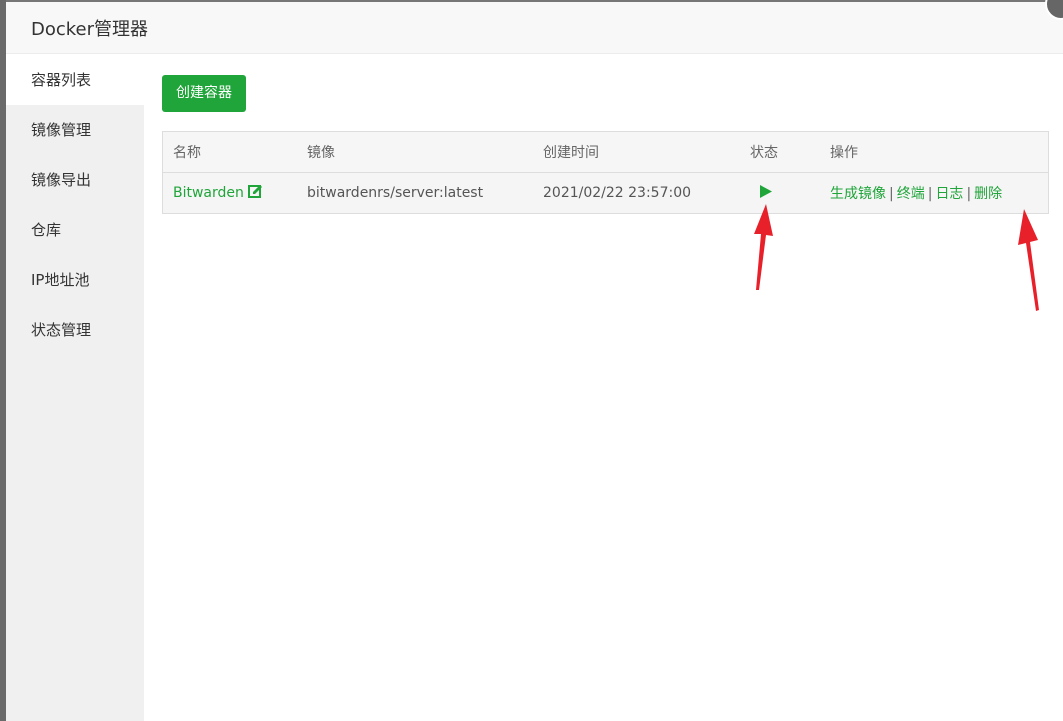 This screenshot has width=1063, height=721. Describe the element at coordinates (617, 193) in the screenshot. I see `cell-created: 2021/02/22 23:57:00` at that location.